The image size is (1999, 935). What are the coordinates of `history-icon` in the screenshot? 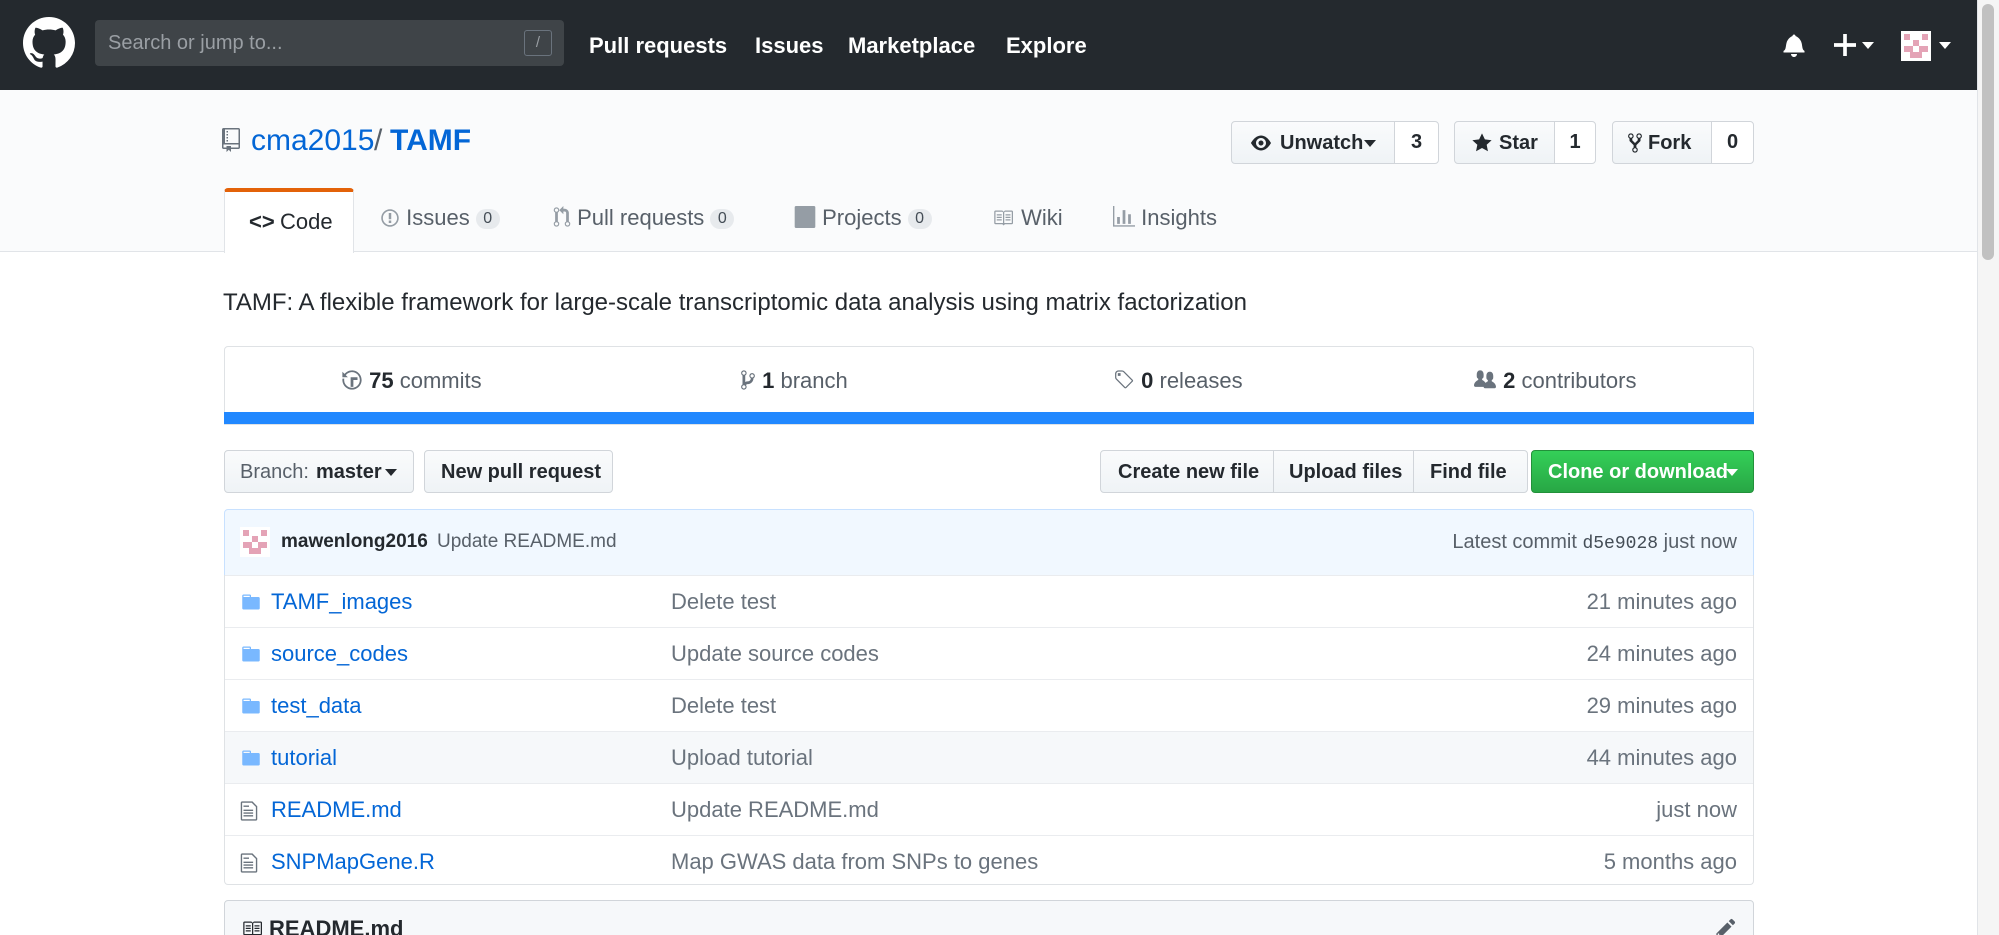 It's located at (352, 380).